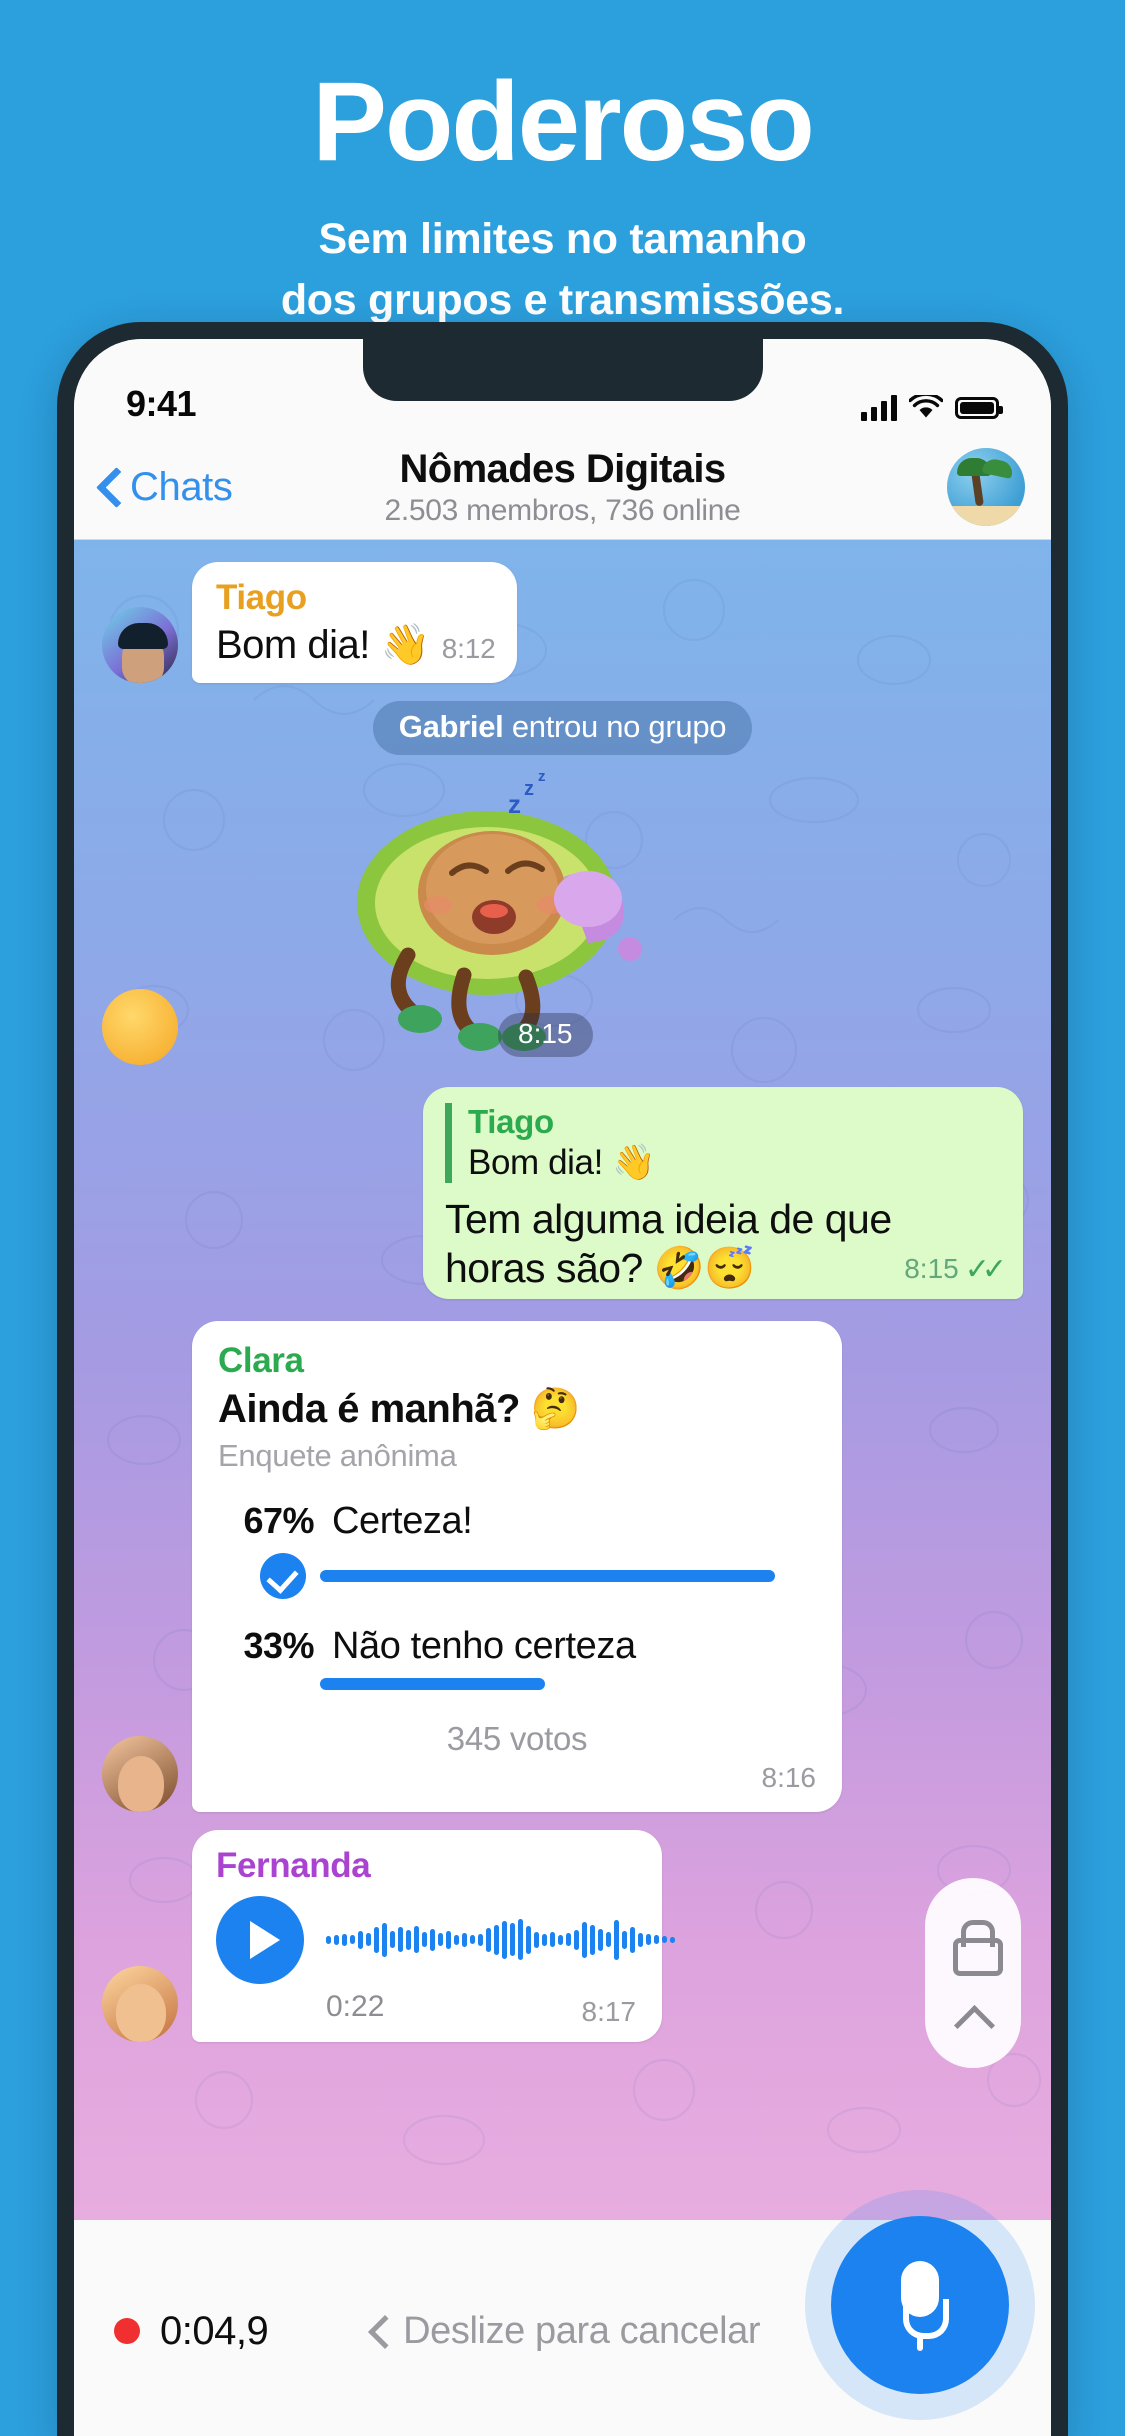  What do you see at coordinates (451, 727) in the screenshot?
I see `system-message-name: Gabriel` at bounding box center [451, 727].